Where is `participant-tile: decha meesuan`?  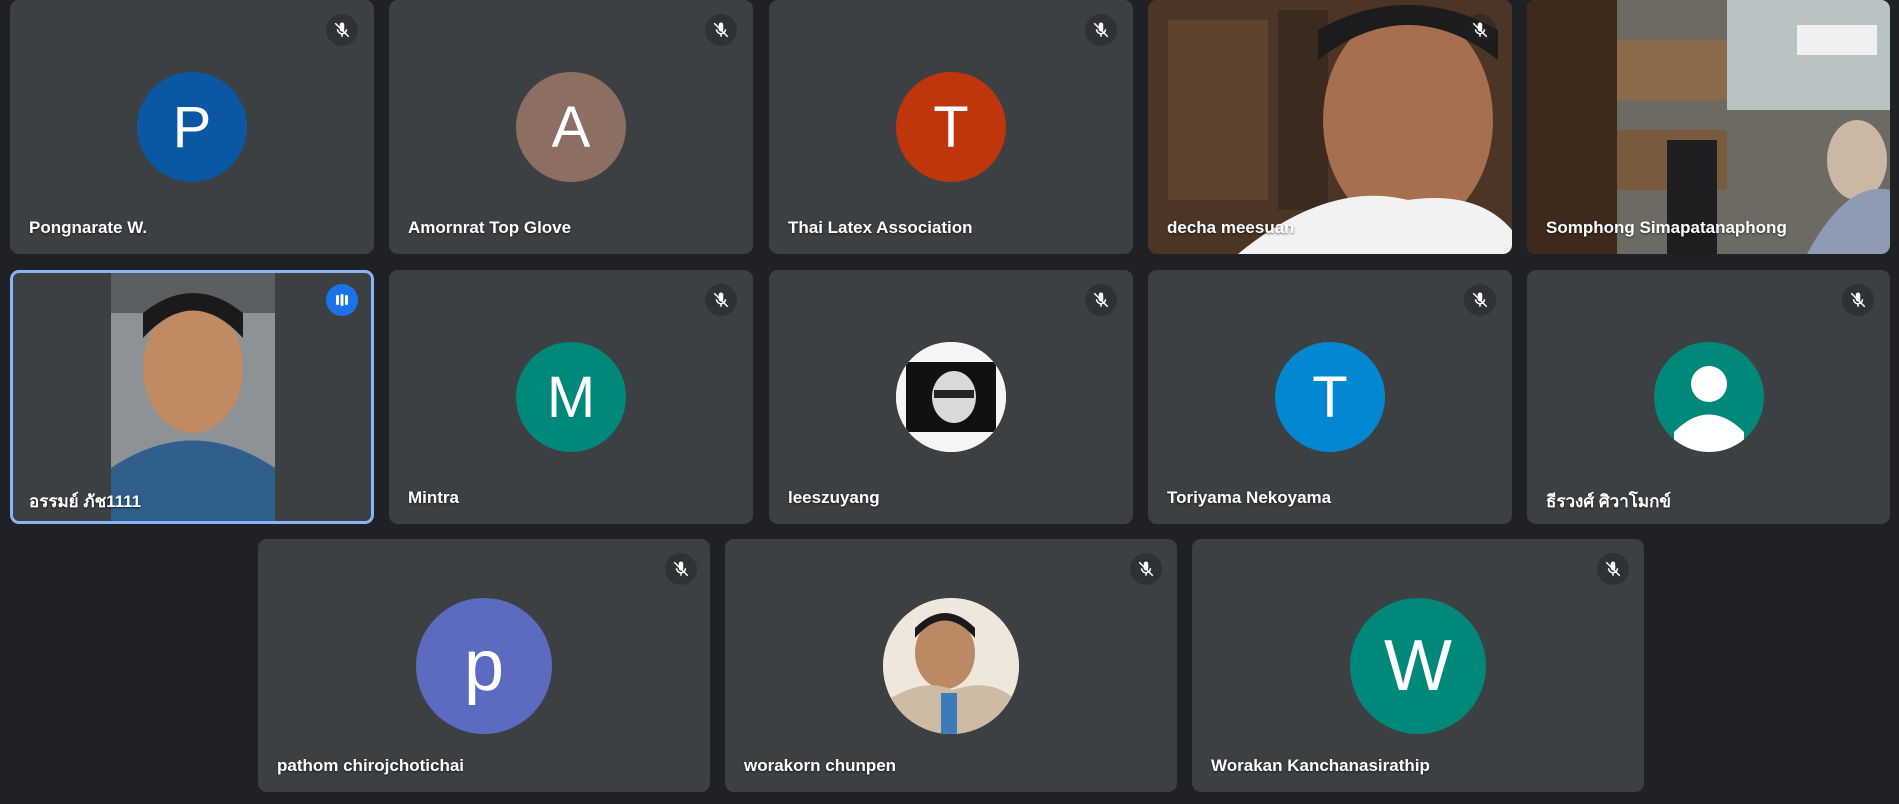 participant-tile: decha meesuan is located at coordinates (1330, 127).